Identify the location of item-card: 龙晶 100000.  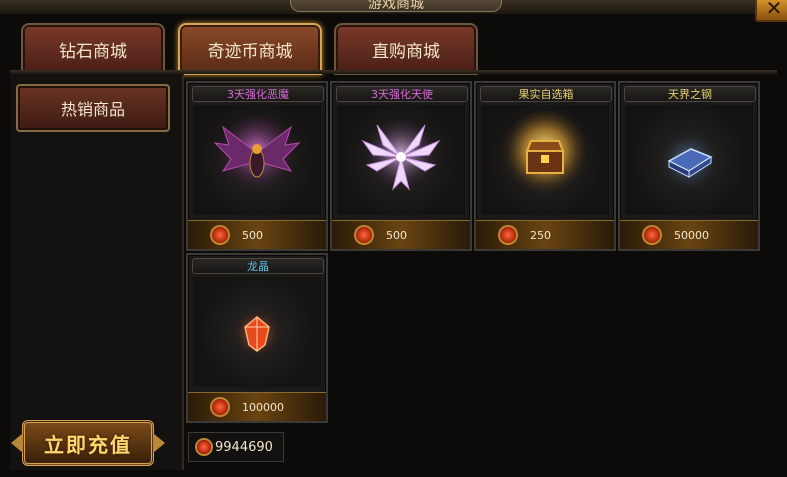
(257, 338).